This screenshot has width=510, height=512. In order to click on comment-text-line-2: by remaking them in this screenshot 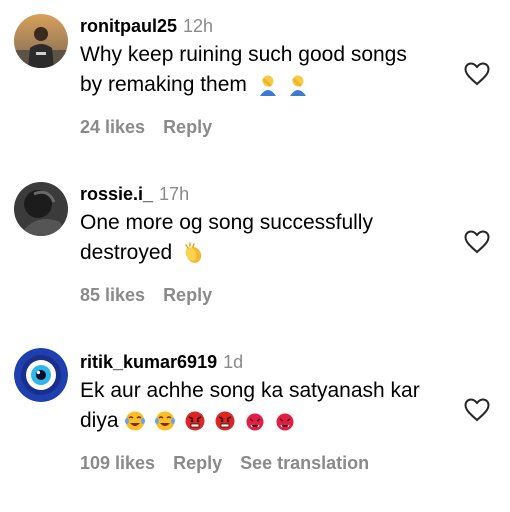, I will do `click(265, 85)`.